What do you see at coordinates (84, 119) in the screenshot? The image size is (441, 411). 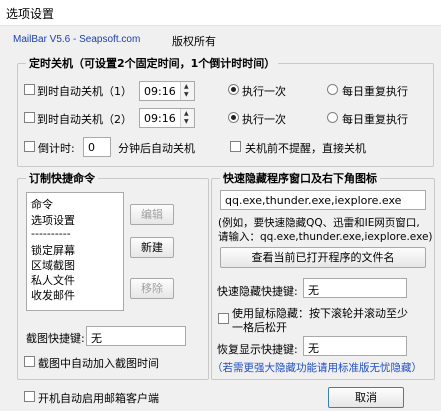 I see `timer2-label: 到时自动关机（2）` at bounding box center [84, 119].